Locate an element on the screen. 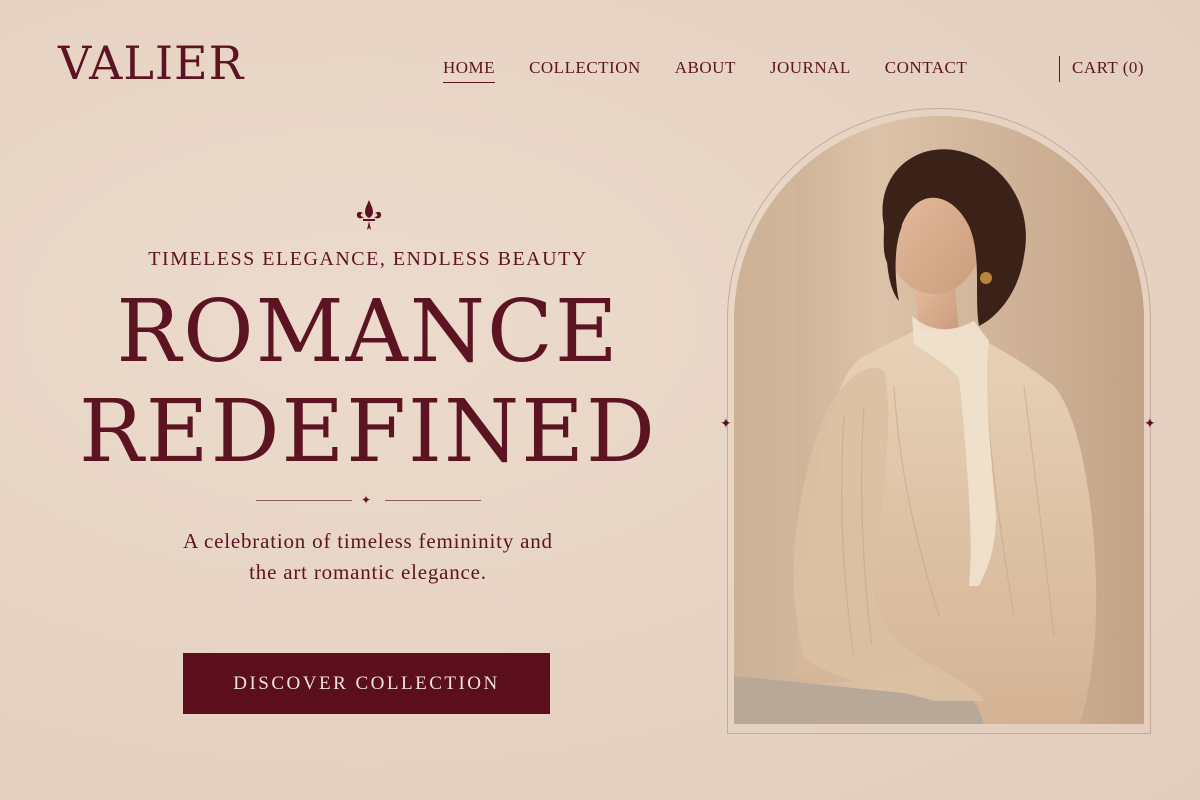  fleur-de-lis-icon is located at coordinates (369, 215).